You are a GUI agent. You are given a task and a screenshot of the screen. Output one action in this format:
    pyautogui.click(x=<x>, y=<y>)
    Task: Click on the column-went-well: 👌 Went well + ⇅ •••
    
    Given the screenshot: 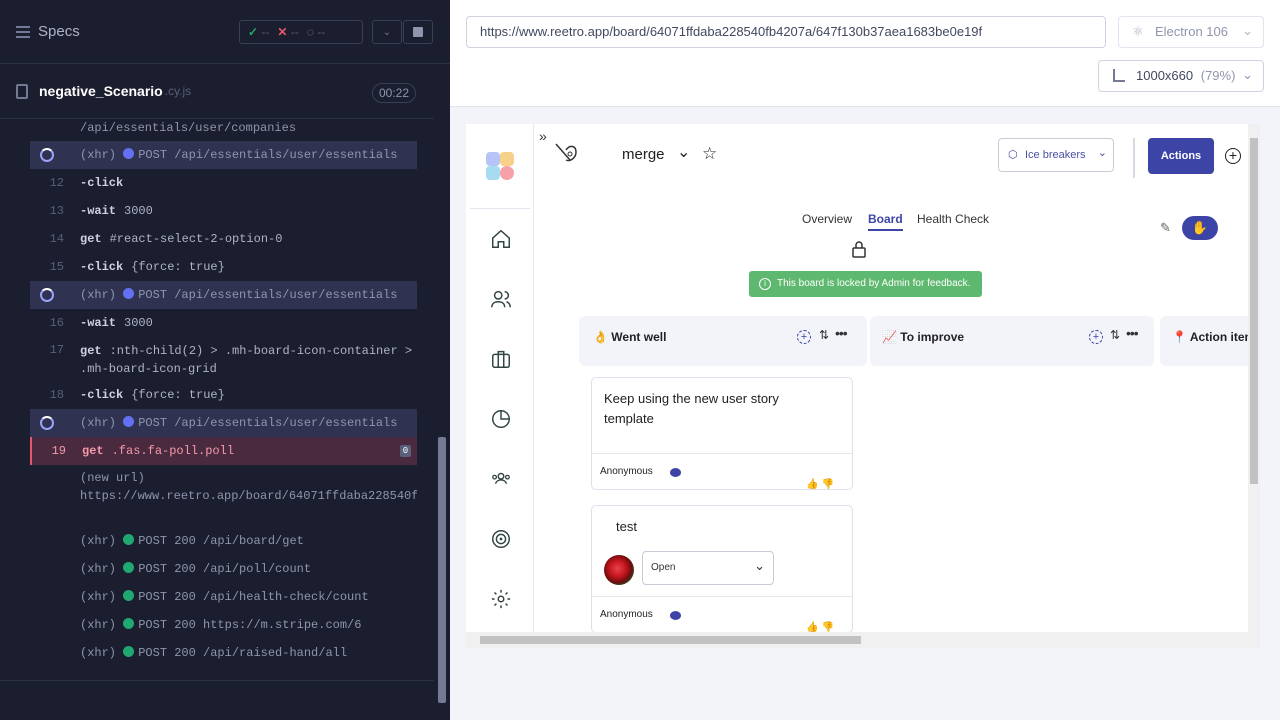 What is the action you would take?
    pyautogui.click(x=723, y=341)
    